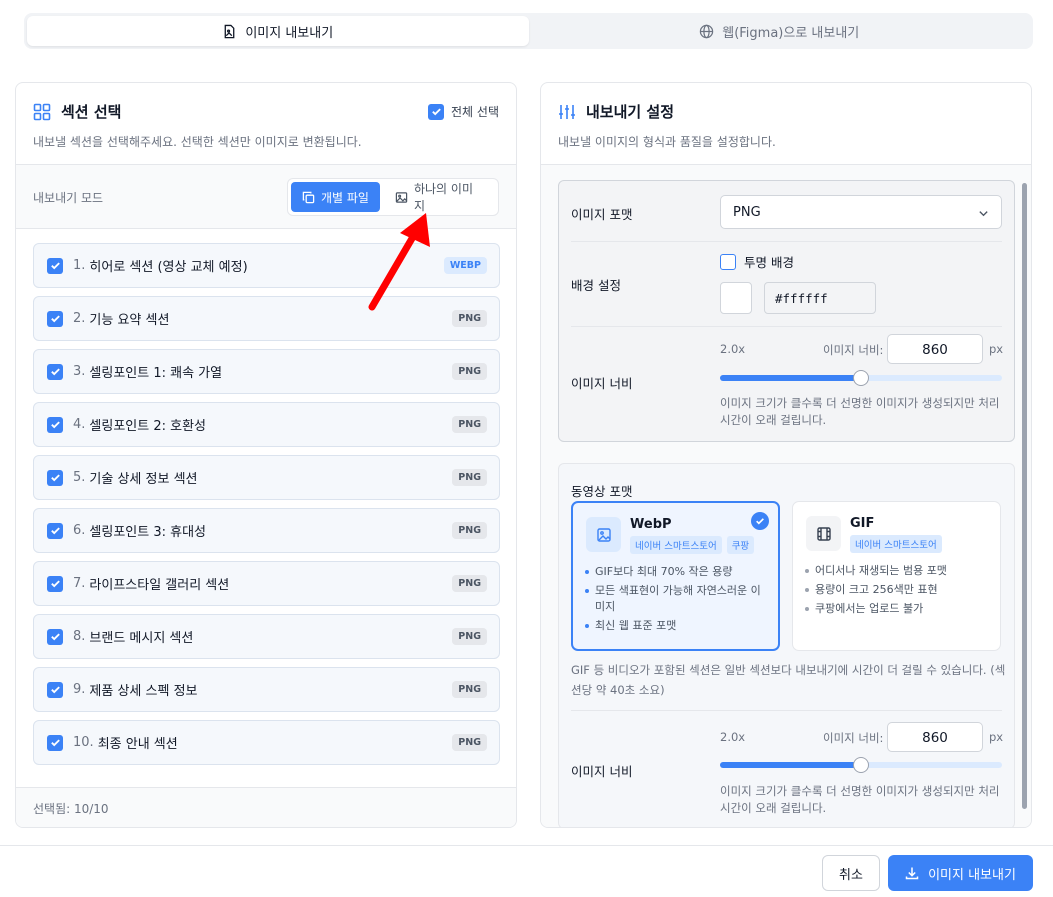 The width and height of the screenshot is (1053, 897). Describe the element at coordinates (148, 426) in the screenshot. I see `section-name: 셀링포인트 2: 호환성` at that location.